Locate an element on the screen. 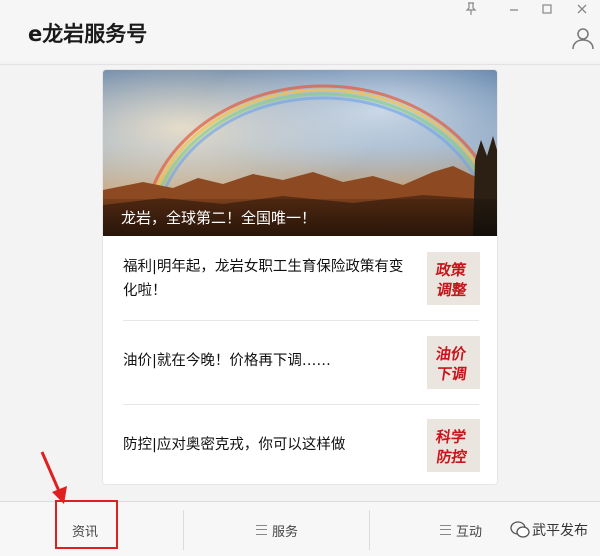  wechat-icon is located at coordinates (520, 529).